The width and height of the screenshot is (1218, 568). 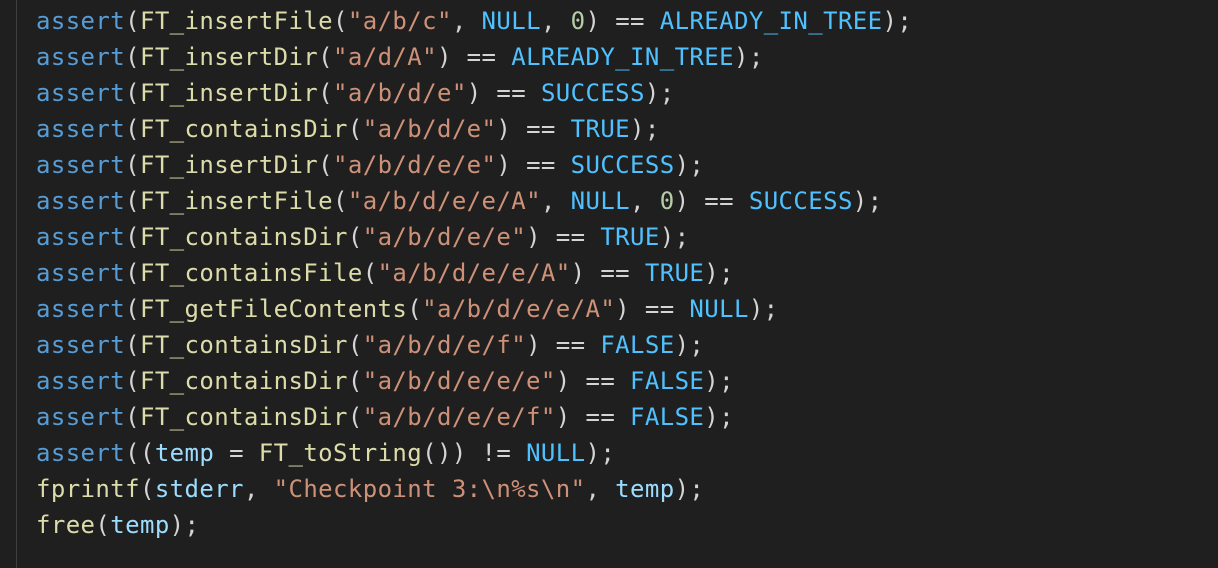 I want to click on code-token: free, so click(x=66, y=525).